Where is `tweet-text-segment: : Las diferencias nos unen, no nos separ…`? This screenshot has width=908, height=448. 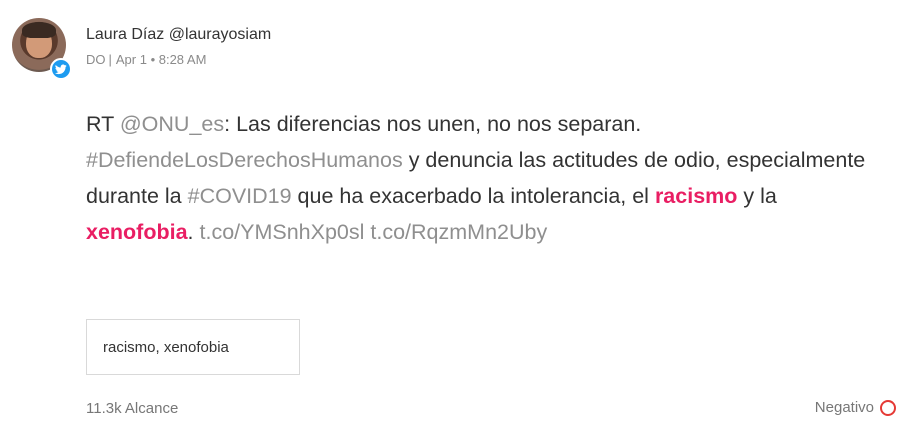
tweet-text-segment: : Las diferencias nos unen, no nos separ… is located at coordinates (433, 124).